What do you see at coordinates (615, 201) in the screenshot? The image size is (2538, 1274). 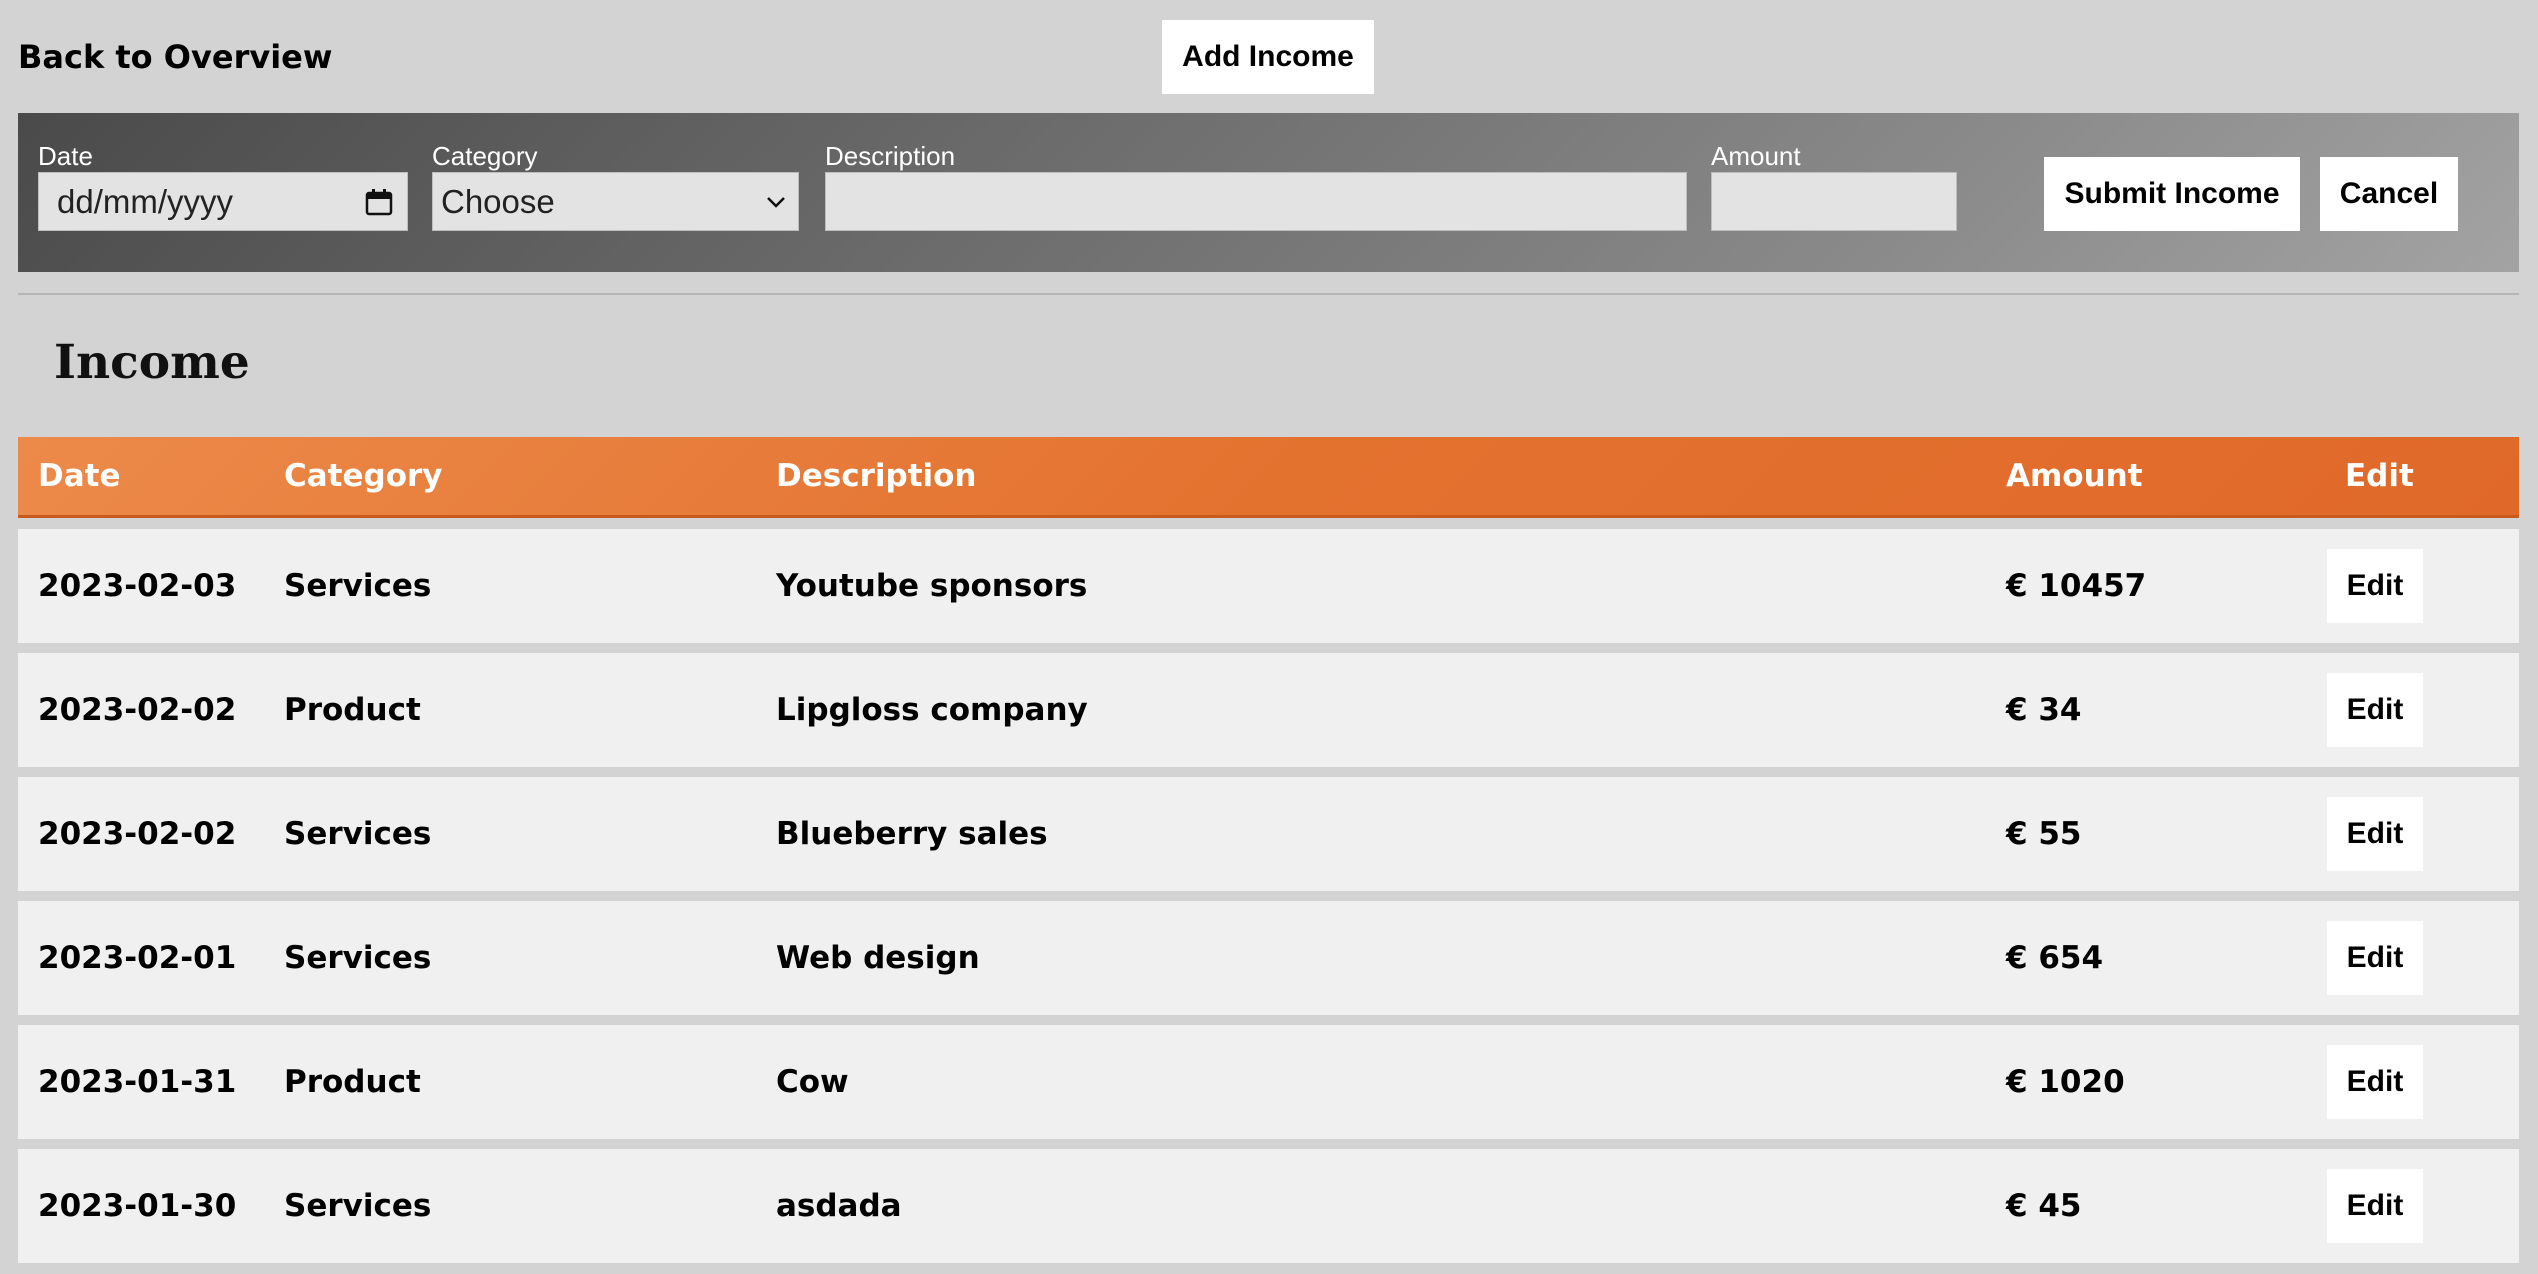 I see `category-select: Choose` at bounding box center [615, 201].